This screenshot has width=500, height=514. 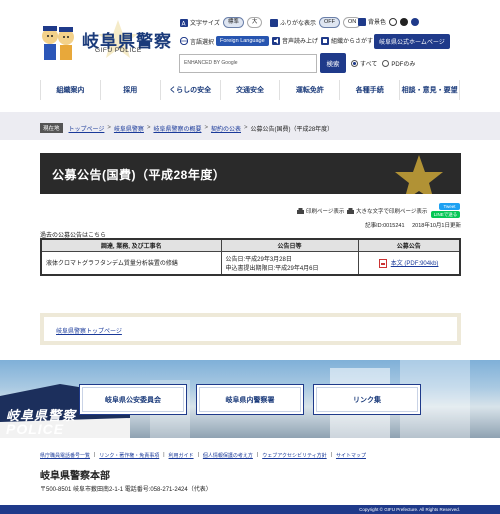 I want to click on pdf-icon, so click(x=383, y=263).